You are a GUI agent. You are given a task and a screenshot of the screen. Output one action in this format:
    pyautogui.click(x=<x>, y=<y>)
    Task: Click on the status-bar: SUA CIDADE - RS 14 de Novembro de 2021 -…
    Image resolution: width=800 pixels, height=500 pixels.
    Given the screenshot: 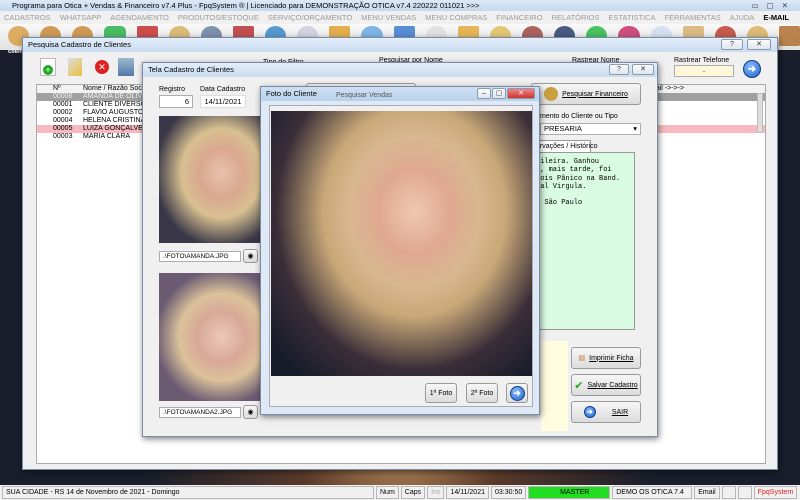 What is the action you would take?
    pyautogui.click(x=400, y=492)
    